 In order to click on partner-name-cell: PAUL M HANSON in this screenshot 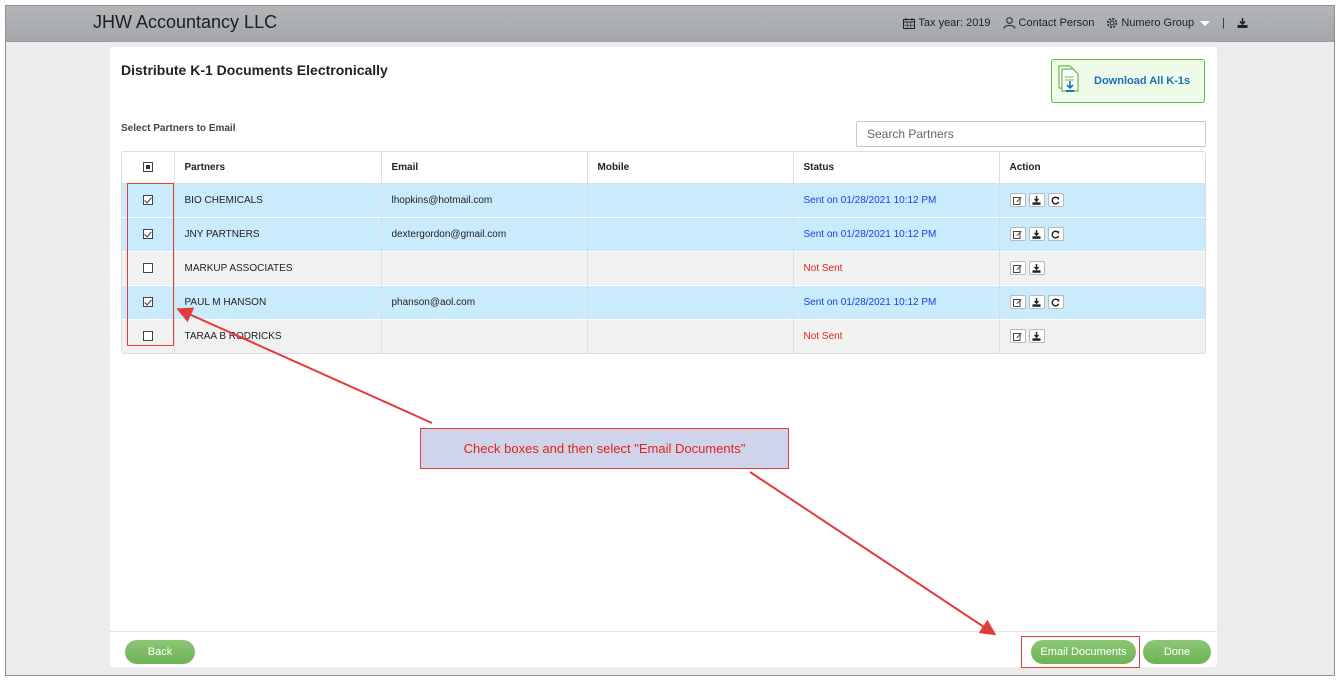, I will do `click(278, 301)`.